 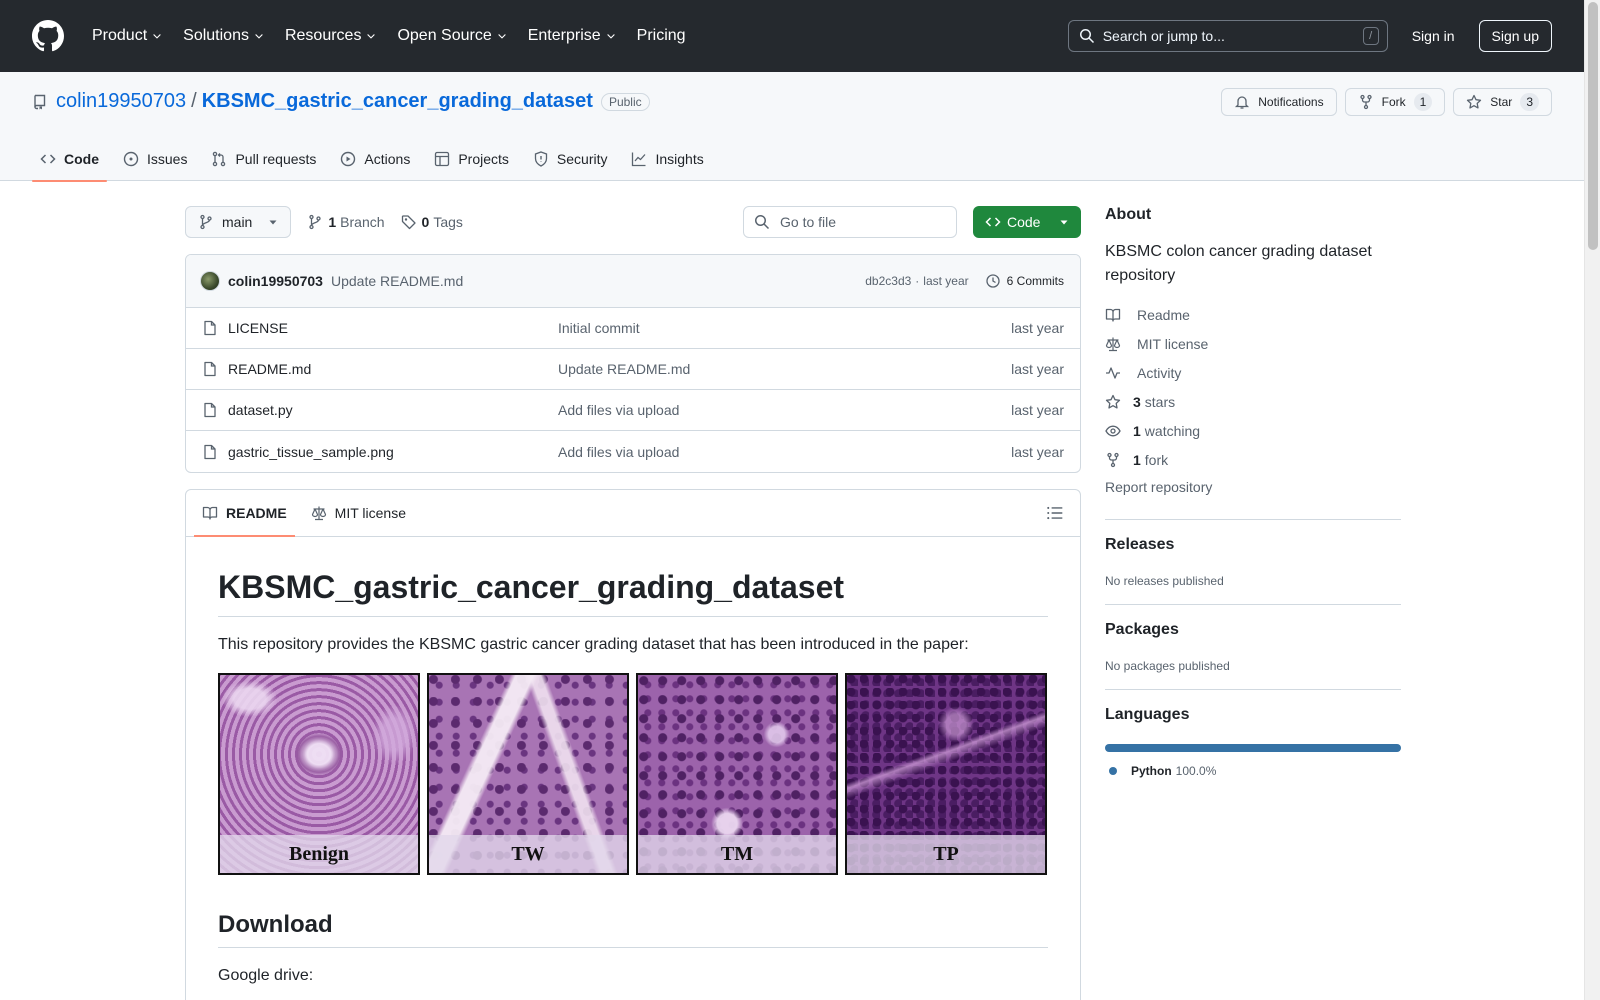 What do you see at coordinates (633, 774) in the screenshot?
I see `tissue-sample-image: Benign TW TM TP` at bounding box center [633, 774].